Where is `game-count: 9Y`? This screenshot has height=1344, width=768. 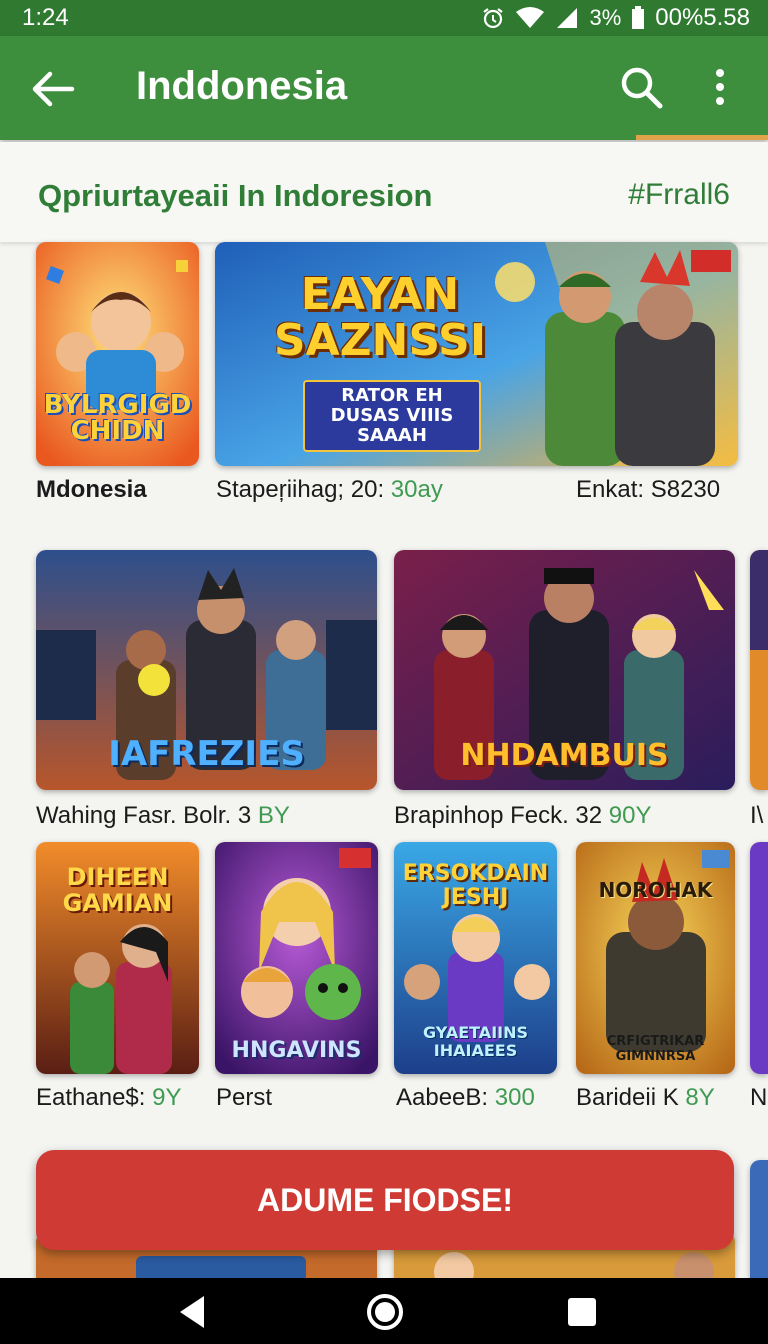
game-count: 9Y is located at coordinates (167, 1097).